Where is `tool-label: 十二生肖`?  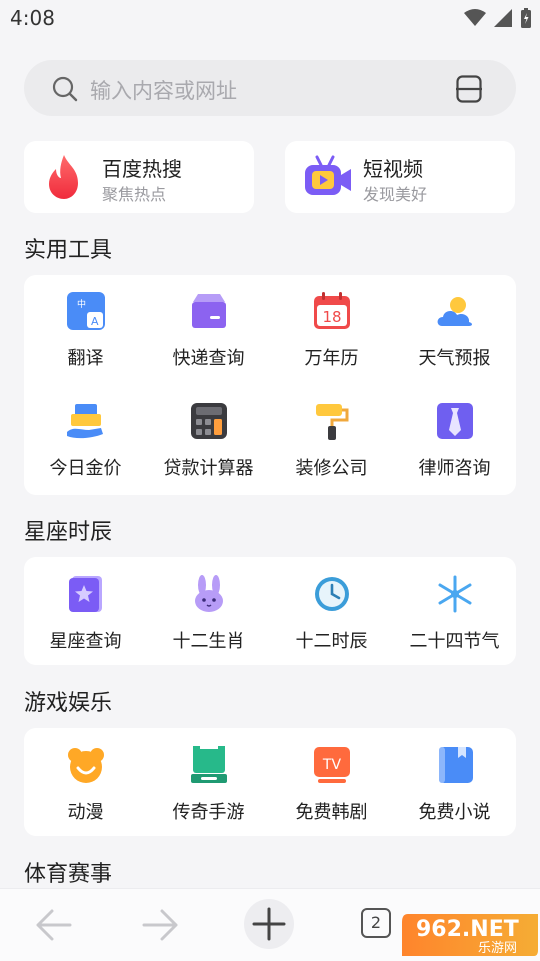 tool-label: 十二生肖 is located at coordinates (208, 641).